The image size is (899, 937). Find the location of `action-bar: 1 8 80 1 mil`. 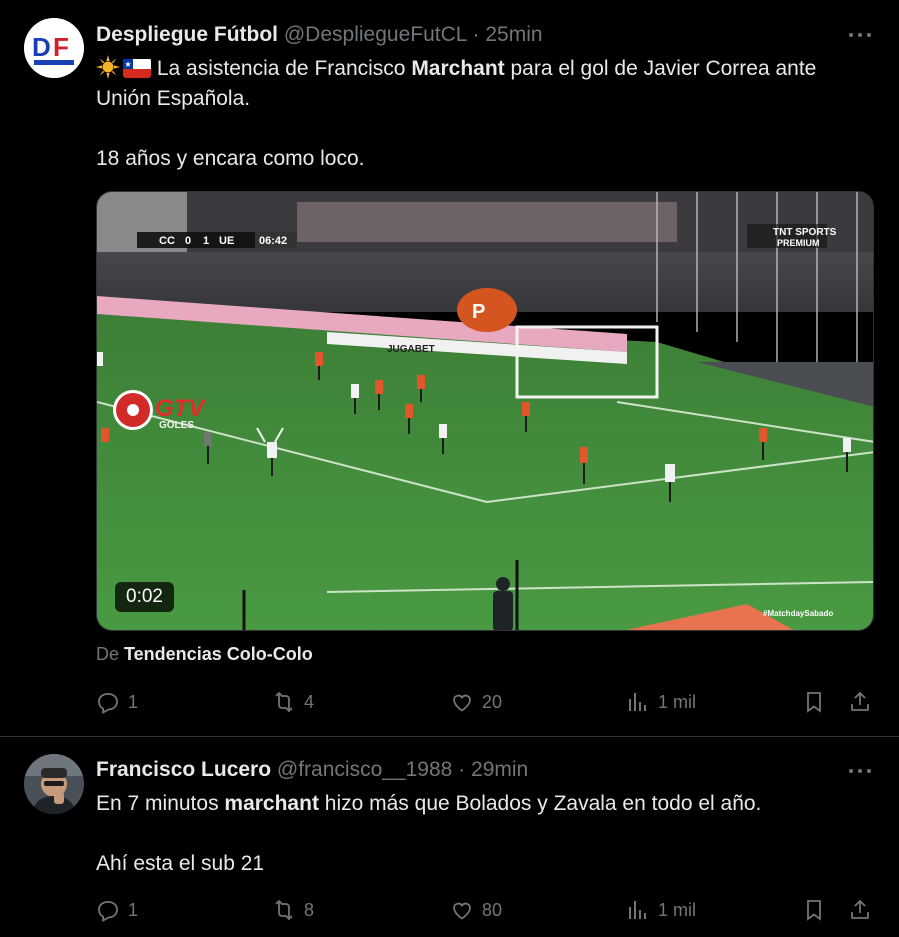

action-bar: 1 8 80 1 mil is located at coordinates (486, 913).